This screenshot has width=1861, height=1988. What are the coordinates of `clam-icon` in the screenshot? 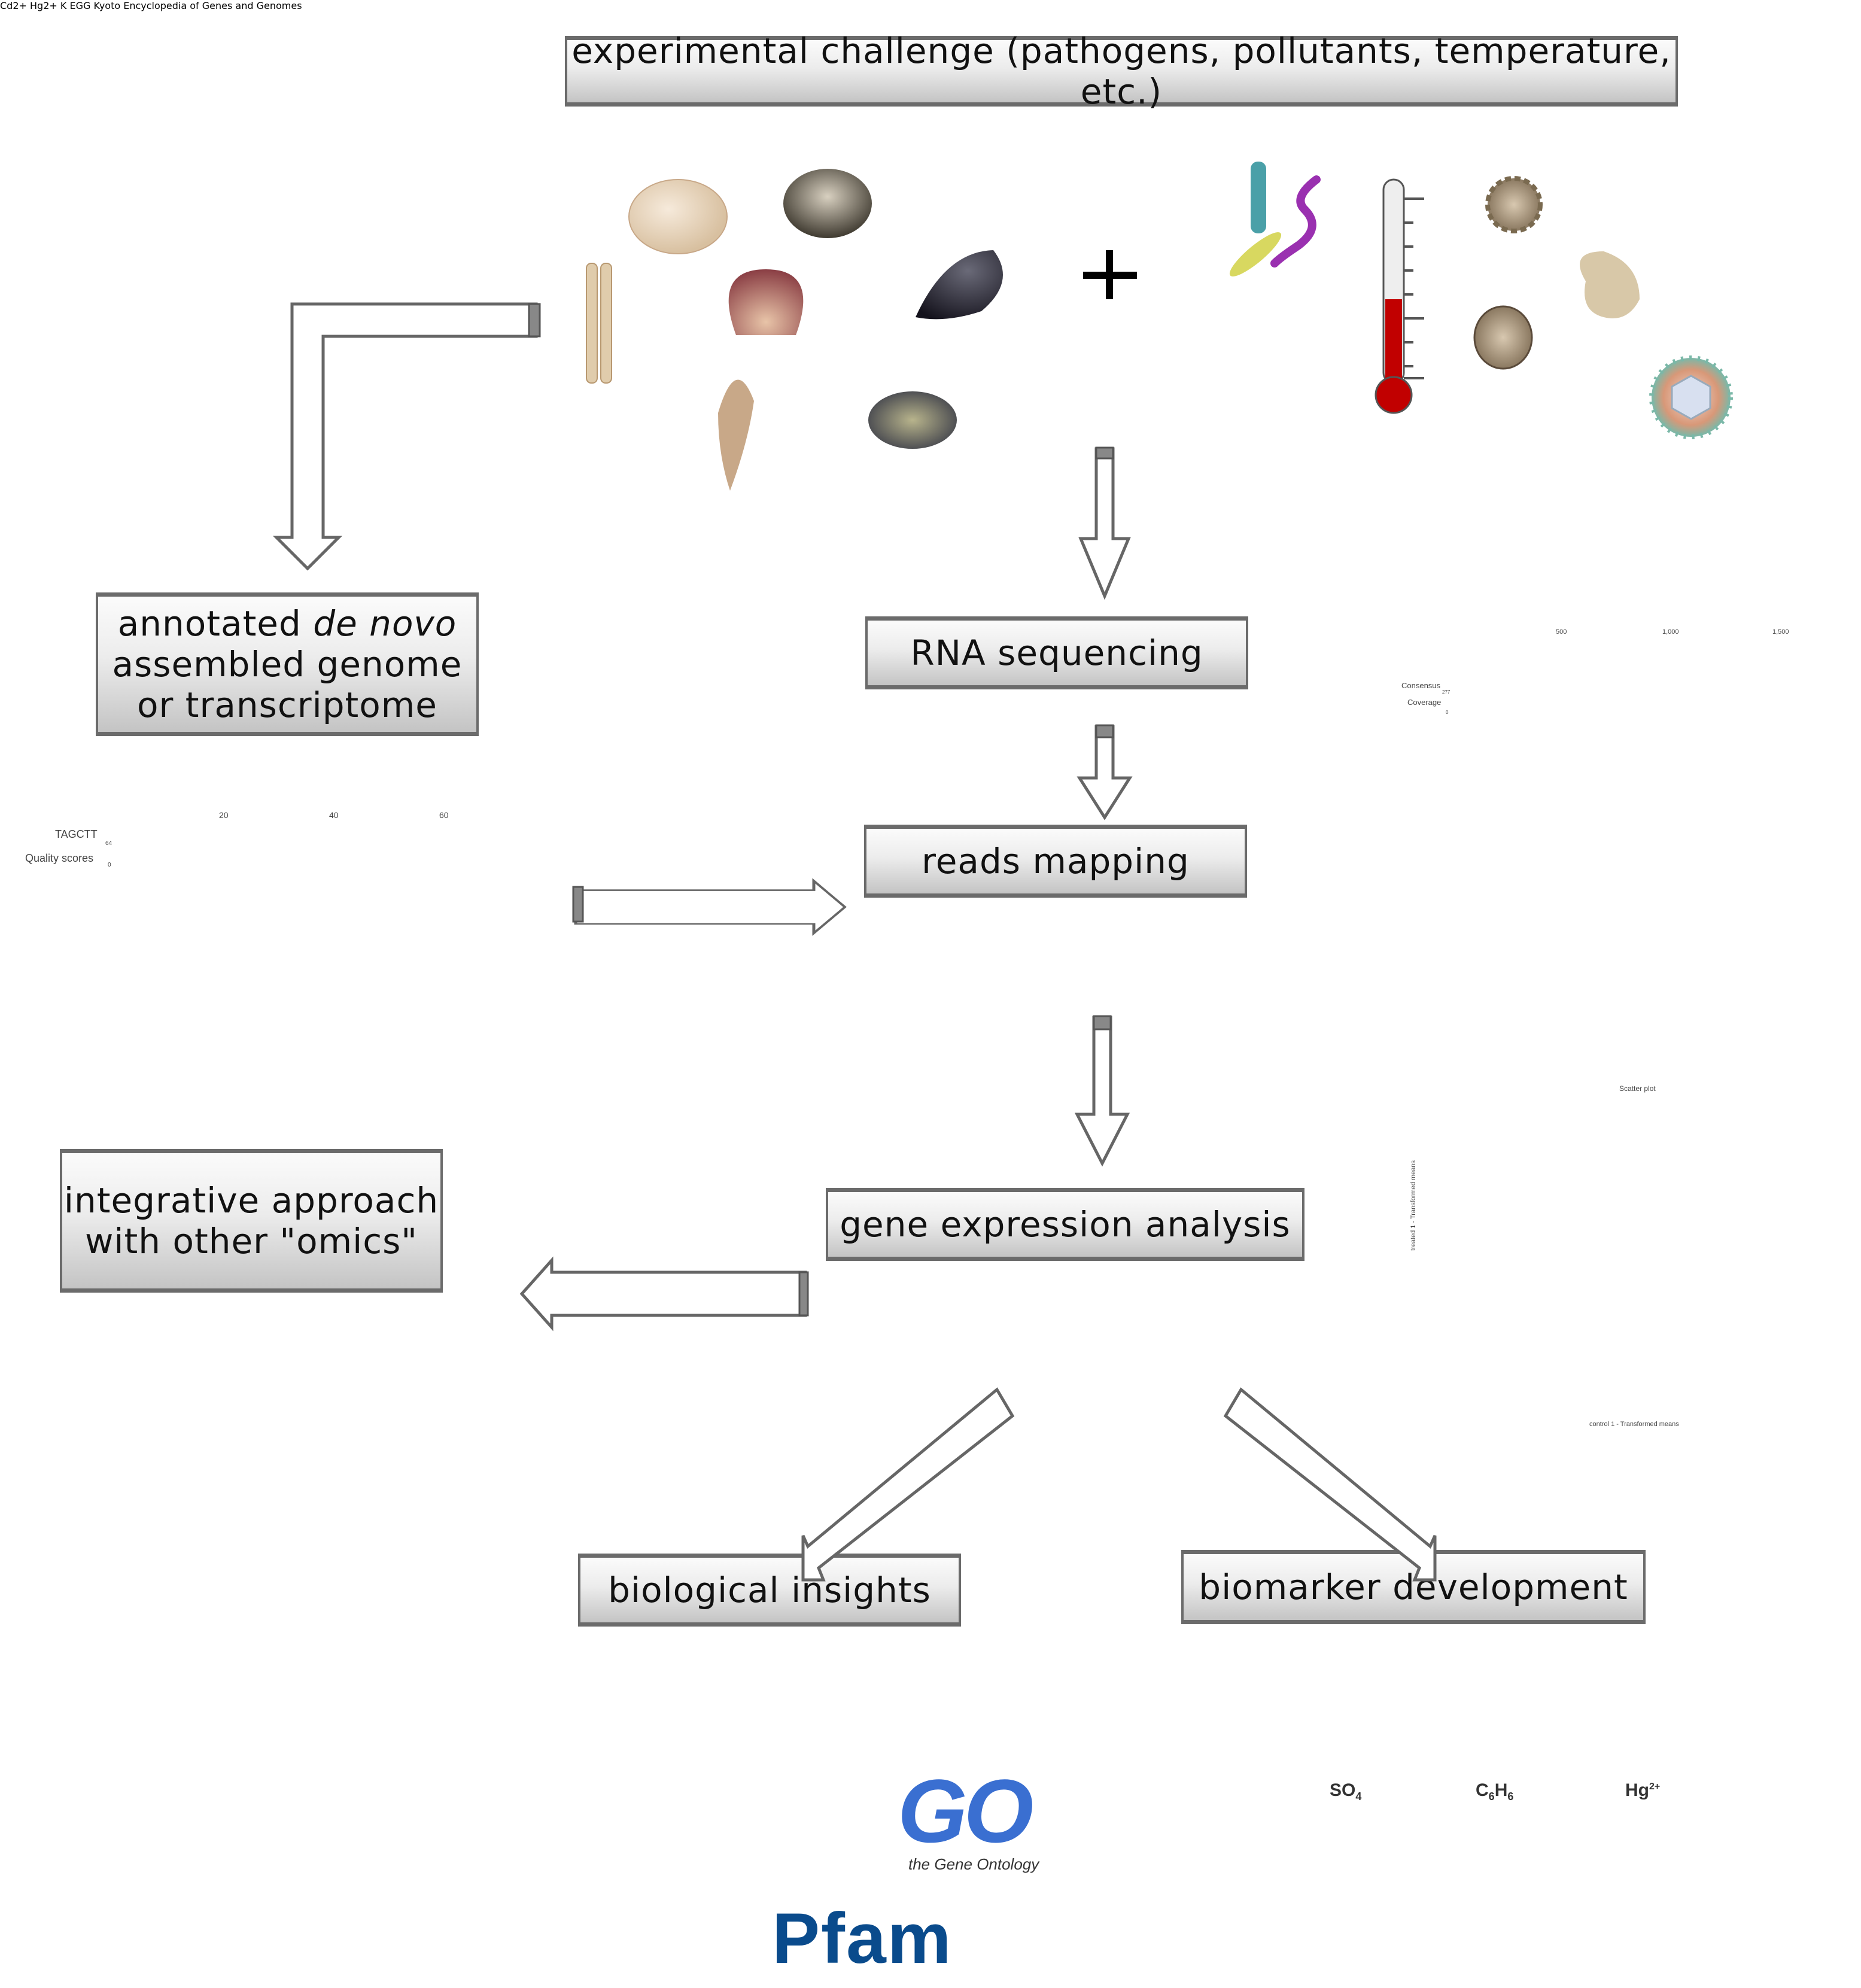 It's located at (827, 203).